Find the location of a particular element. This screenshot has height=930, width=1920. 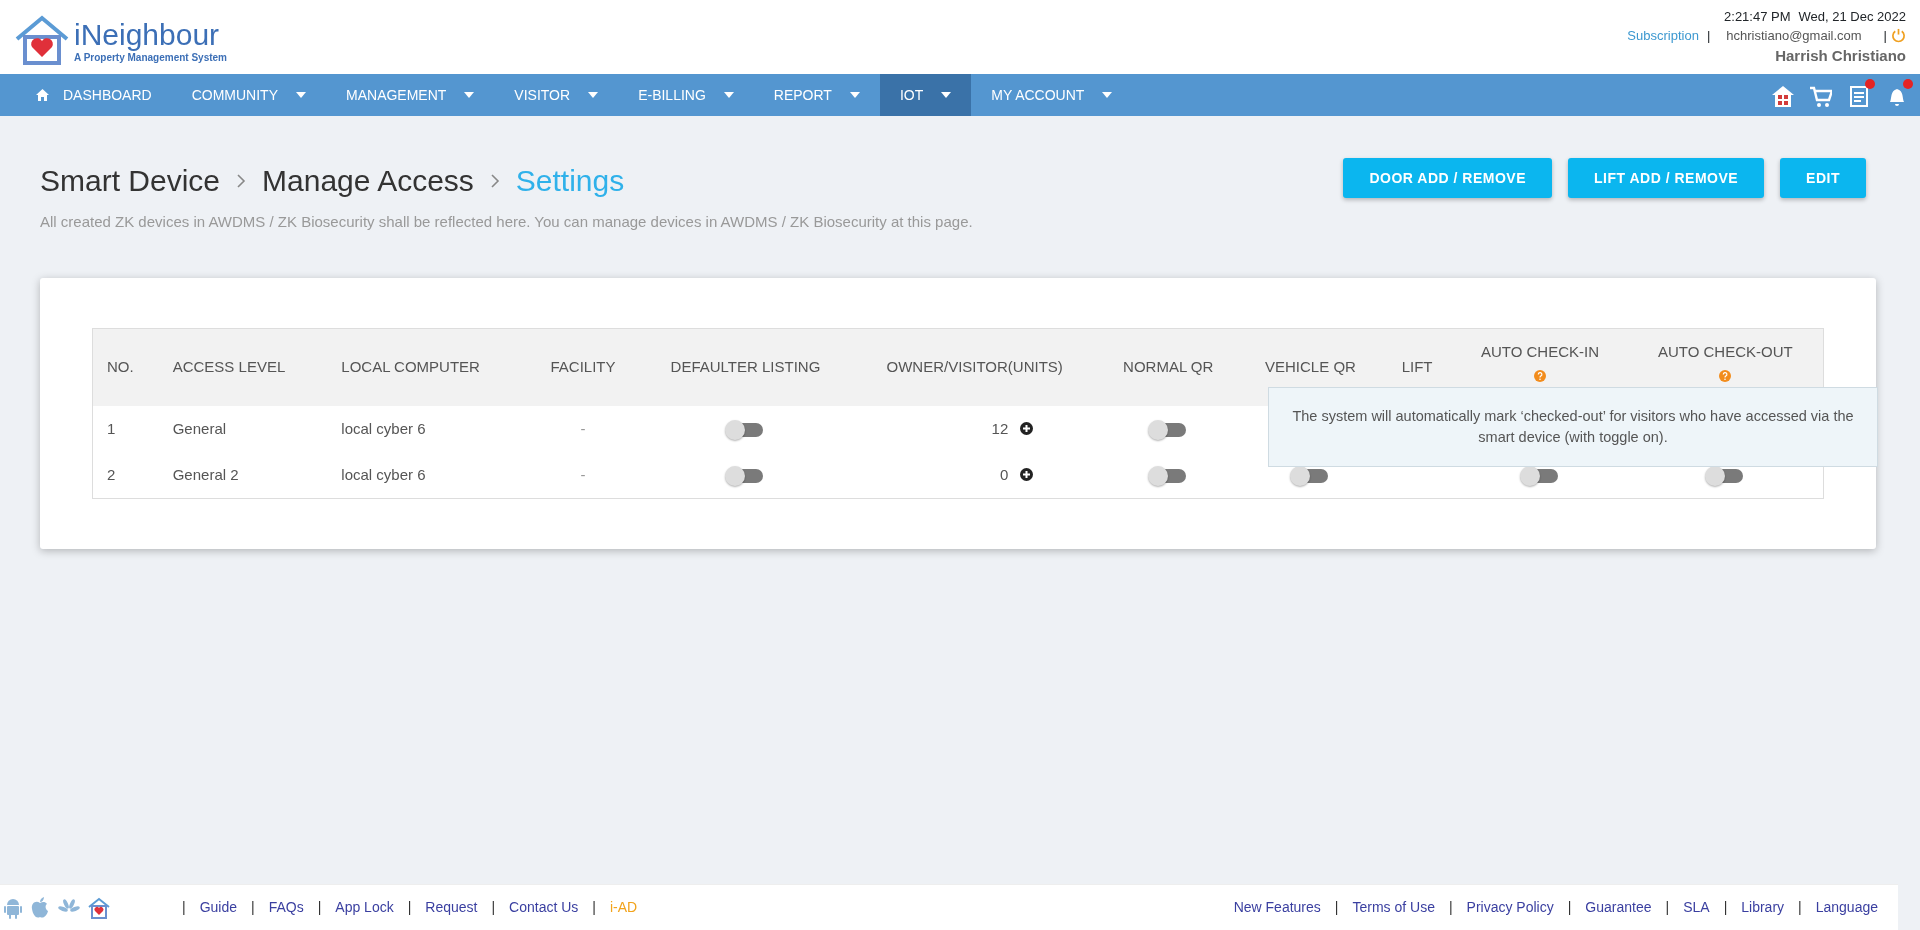

footer-link: SLA is located at coordinates (1696, 907).